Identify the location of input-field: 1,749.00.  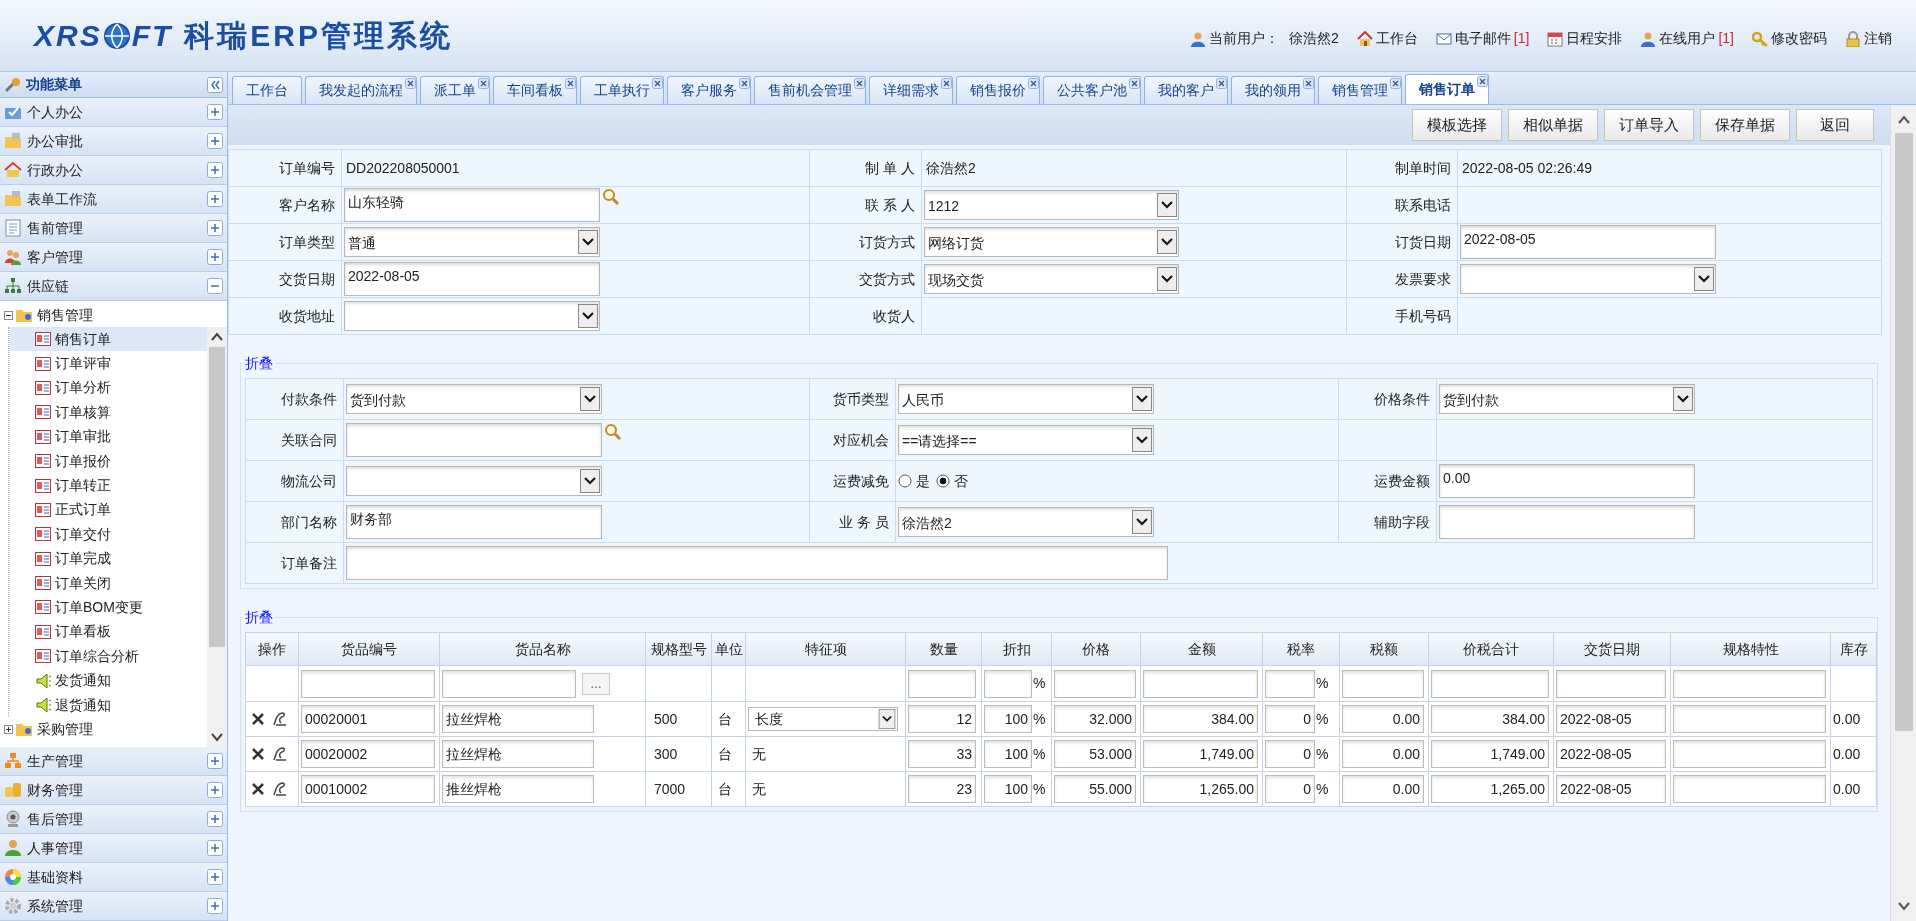
(1490, 754).